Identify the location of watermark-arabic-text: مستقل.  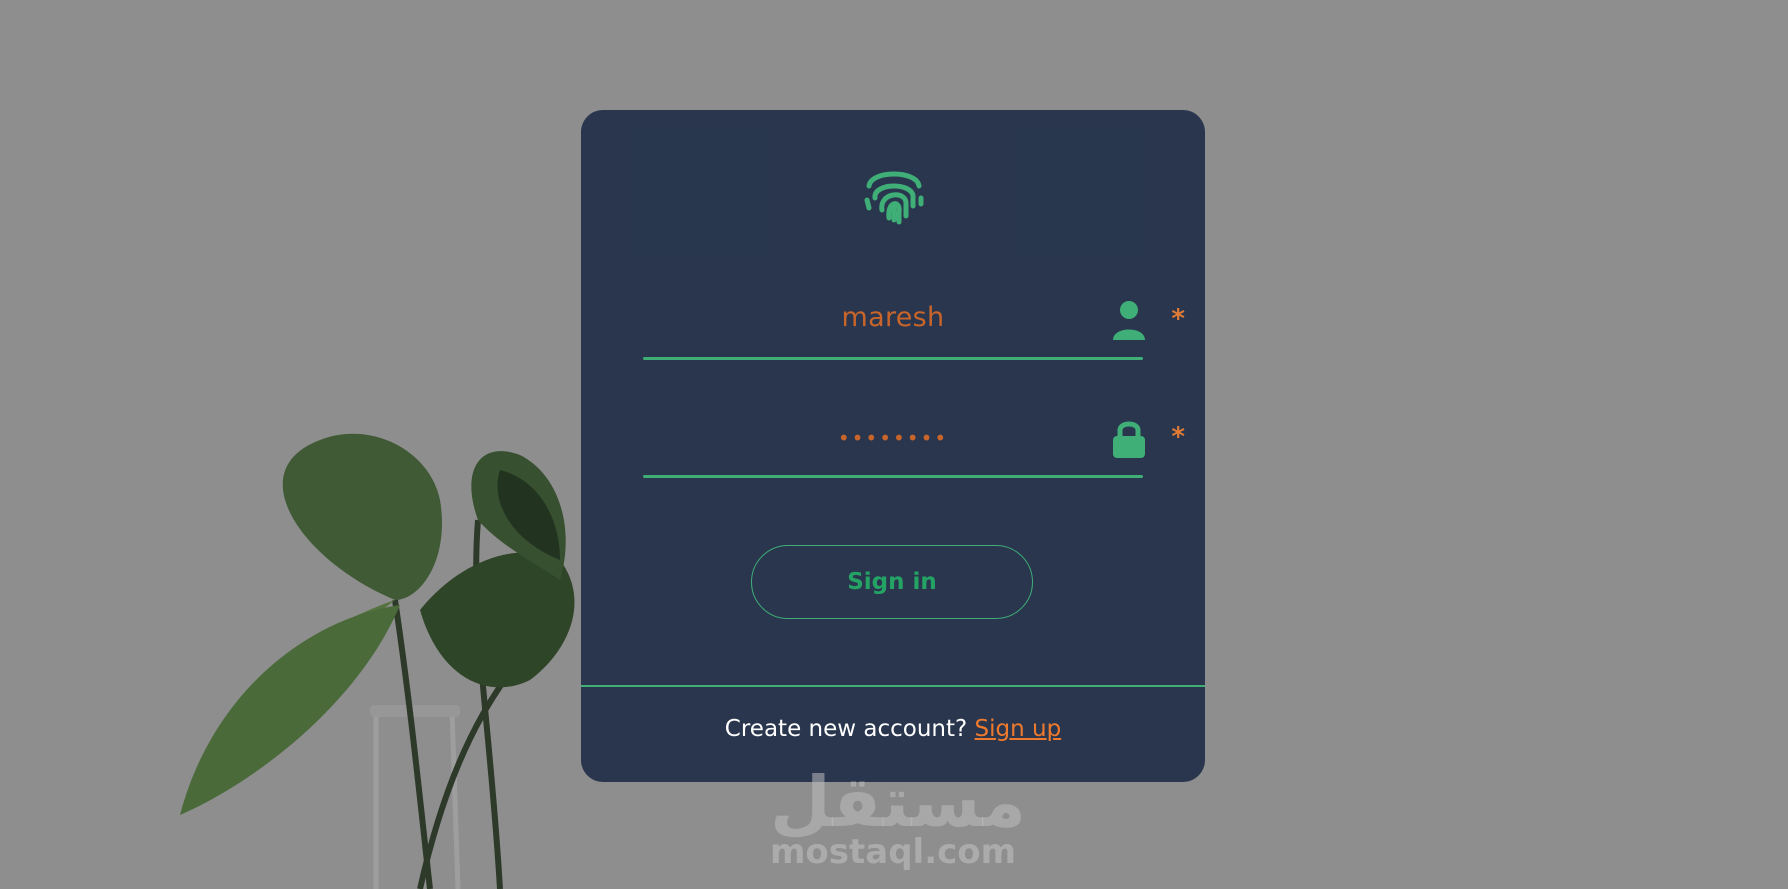
(898, 802).